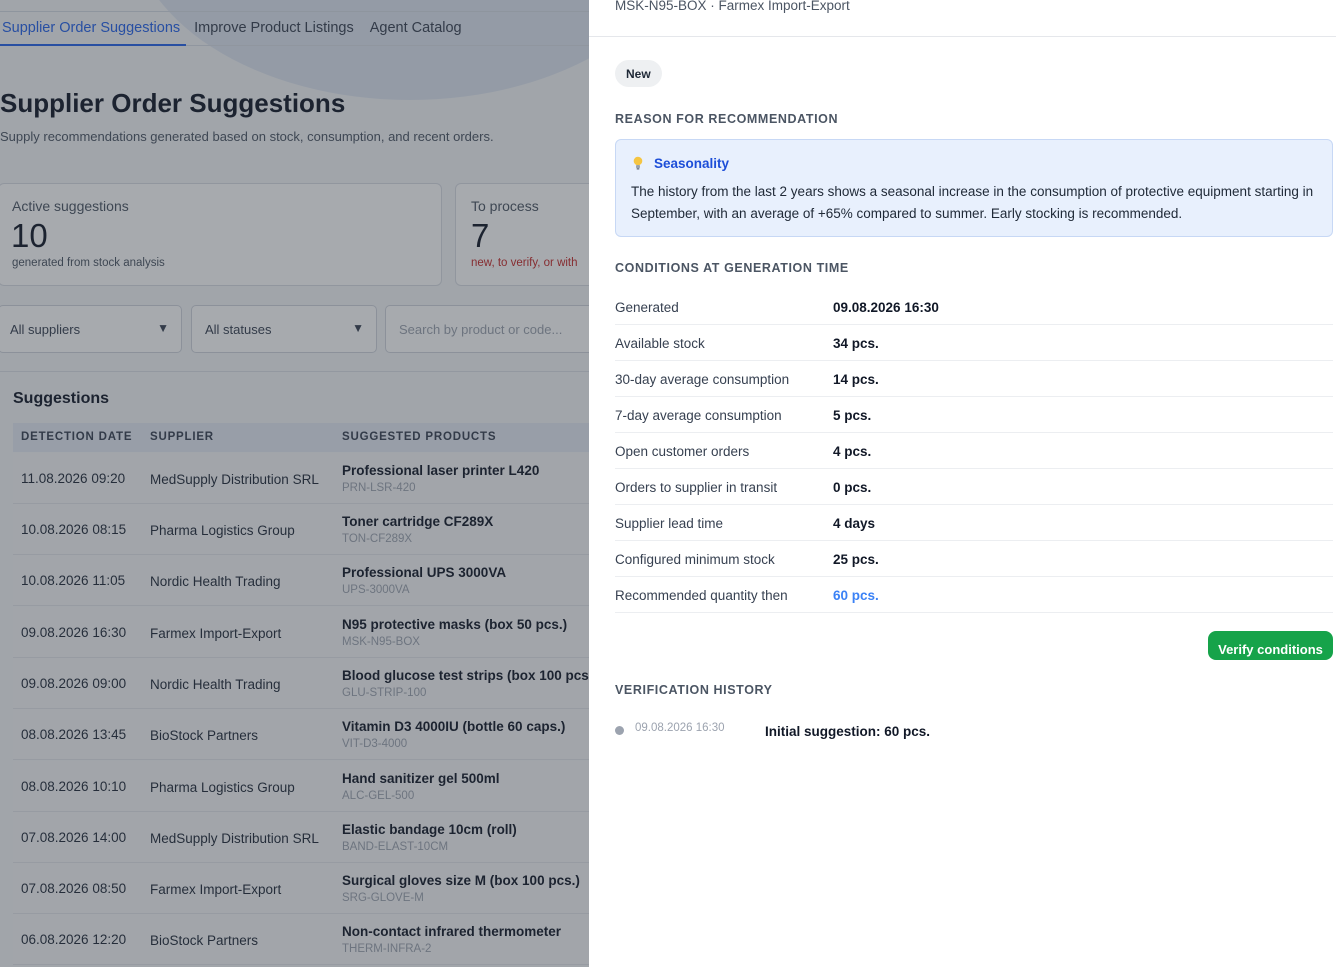 The height and width of the screenshot is (967, 1336). Describe the element at coordinates (974, 343) in the screenshot. I see `condition-row-available-stock: Available stock 34 pcs.` at that location.